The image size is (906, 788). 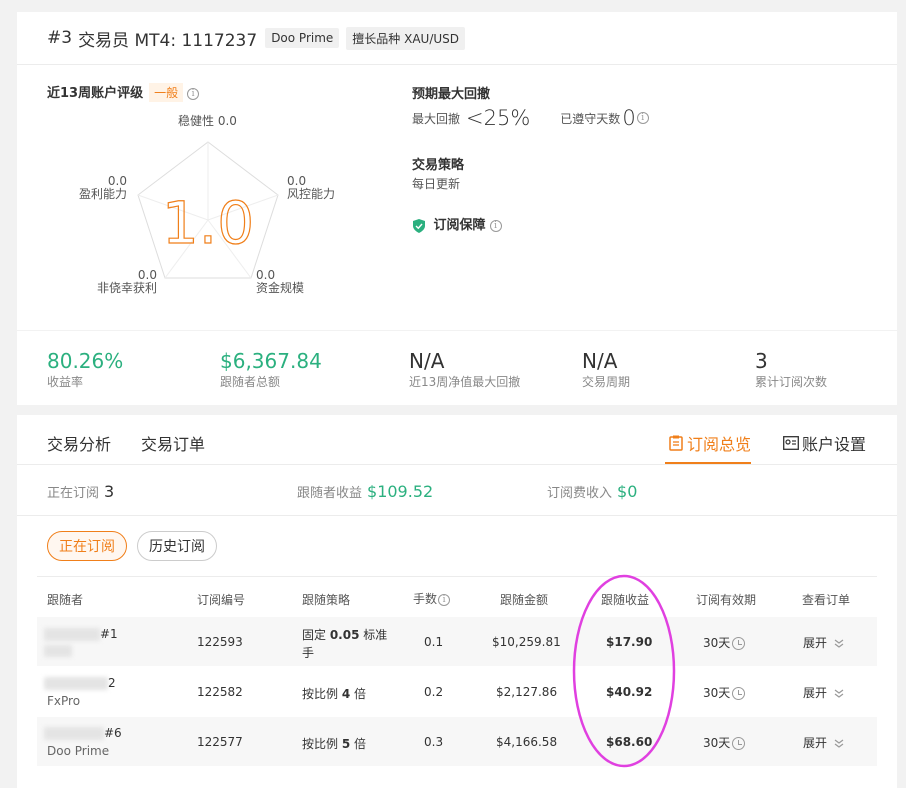 What do you see at coordinates (271, 369) in the screenshot?
I see `stat-follower-total: $6,367.84 跟随者总额` at bounding box center [271, 369].